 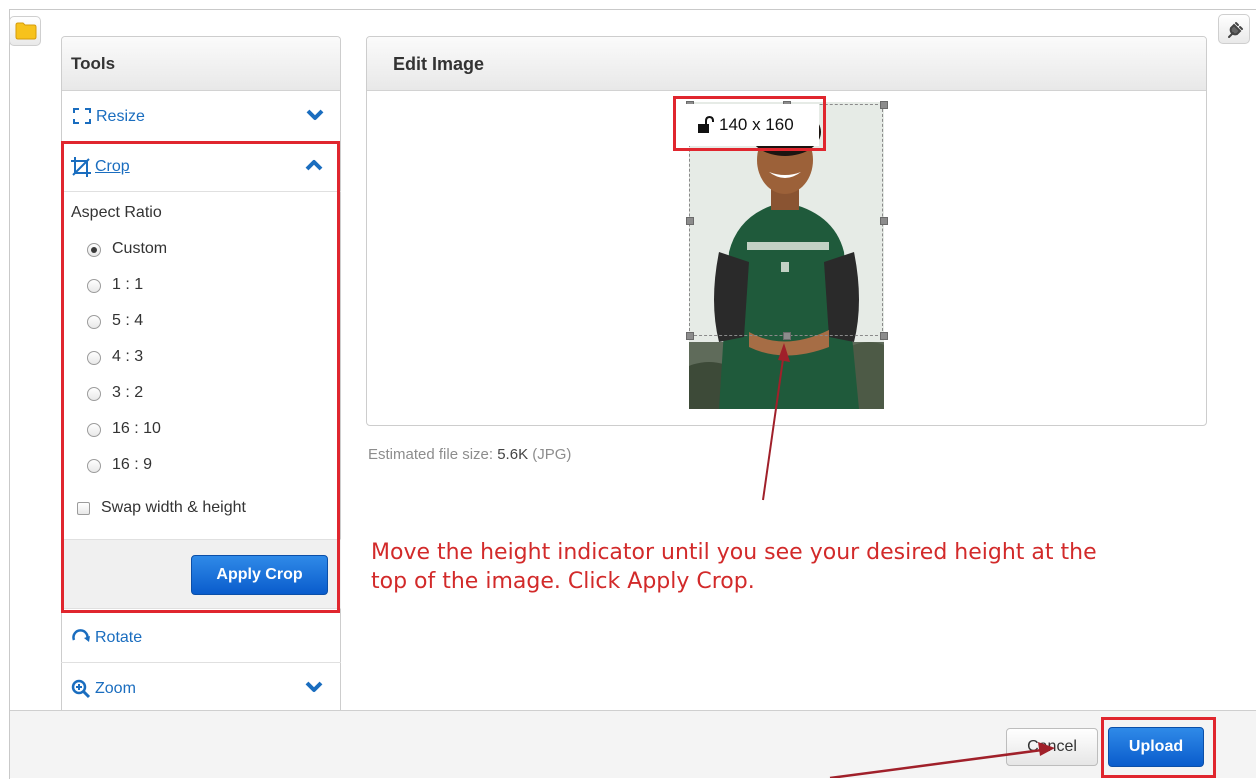 I want to click on annotation-arrows, so click(x=908, y=560).